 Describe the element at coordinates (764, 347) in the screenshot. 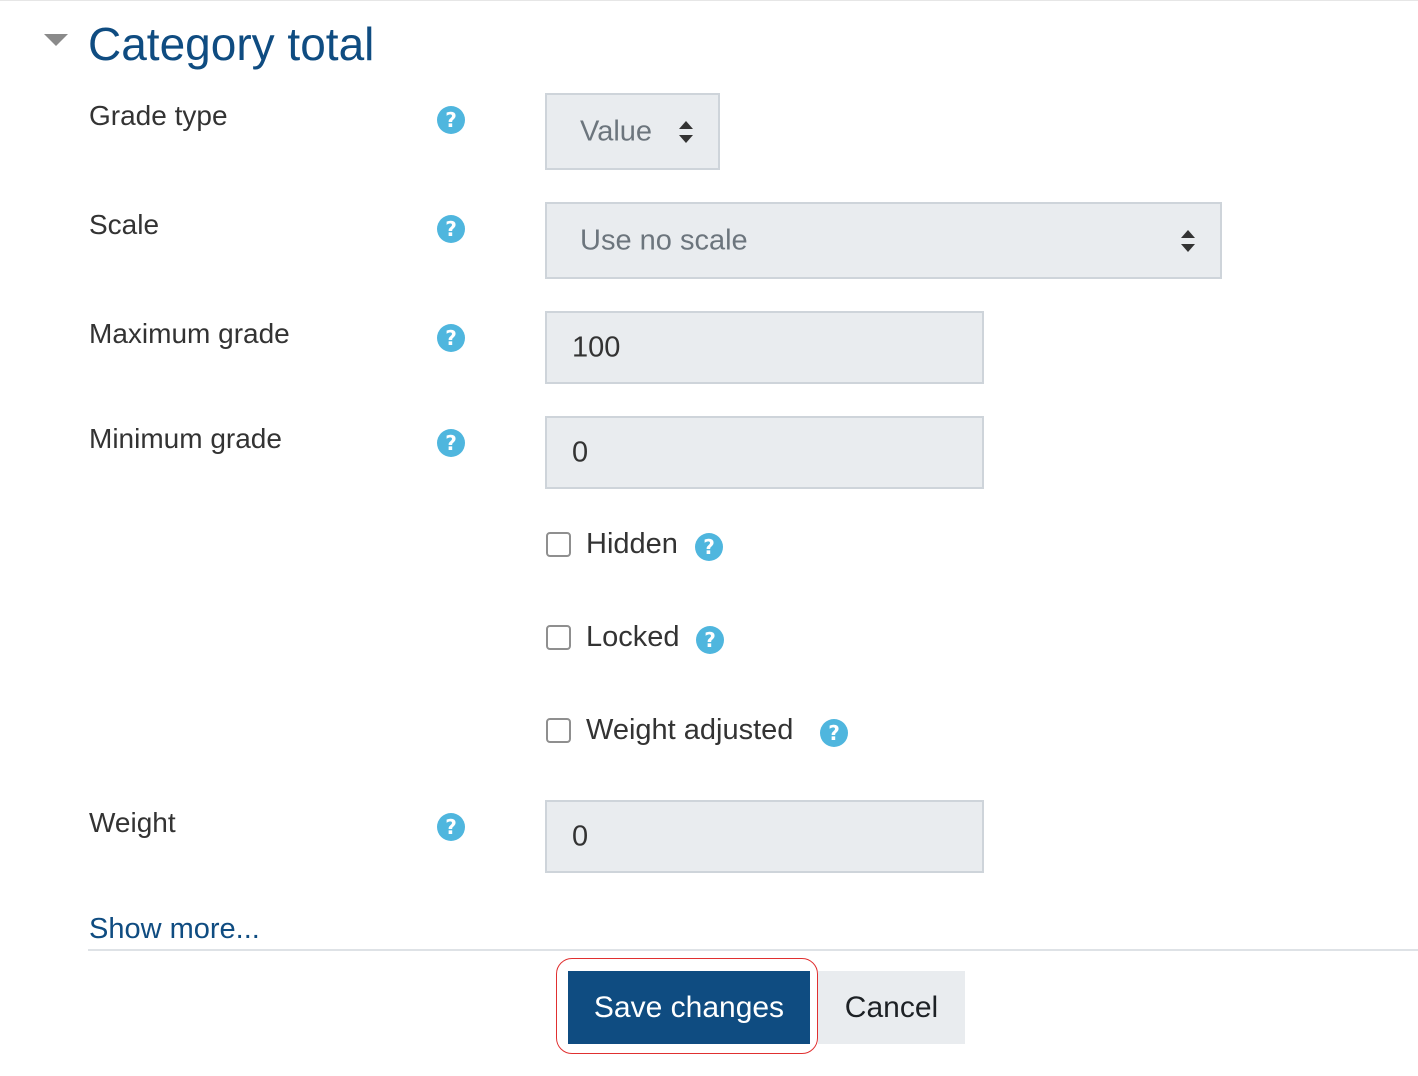

I see `maximum-grade-input: 100` at that location.